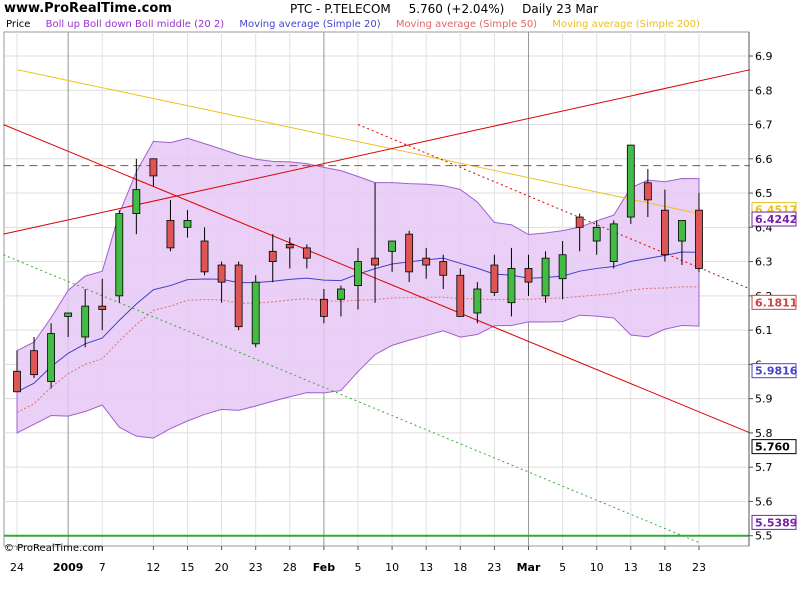 The height and width of the screenshot is (600, 800). I want to click on y-tick-label: 5.5, so click(764, 536).